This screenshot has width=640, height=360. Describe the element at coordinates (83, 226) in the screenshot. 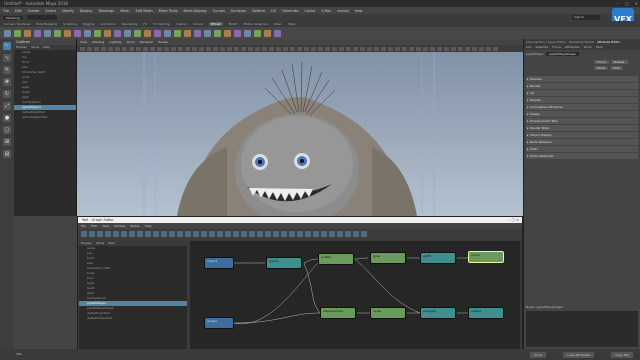

I see `graph-editor-menu-item: File` at that location.